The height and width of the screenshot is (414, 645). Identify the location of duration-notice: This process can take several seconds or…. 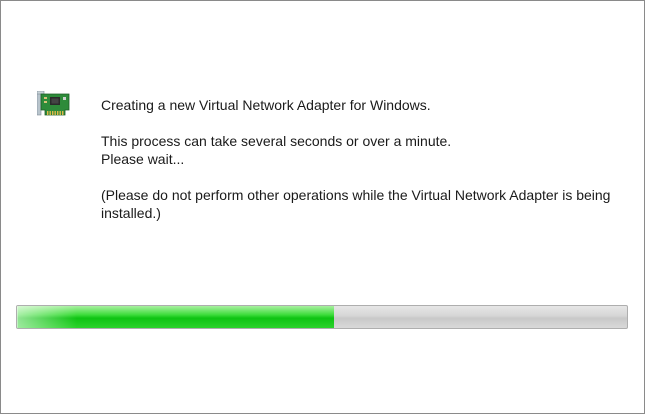
(276, 141).